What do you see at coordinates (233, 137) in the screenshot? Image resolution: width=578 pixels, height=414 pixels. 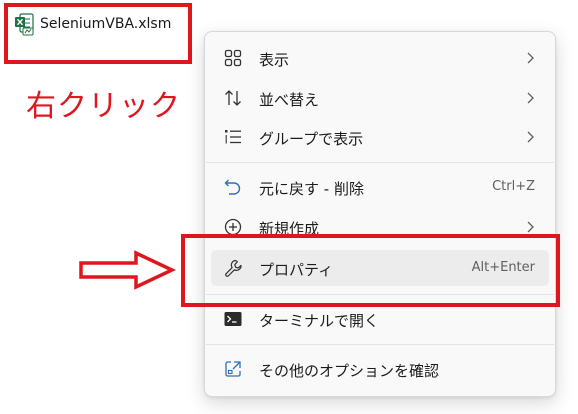 I see `group-by-icon` at bounding box center [233, 137].